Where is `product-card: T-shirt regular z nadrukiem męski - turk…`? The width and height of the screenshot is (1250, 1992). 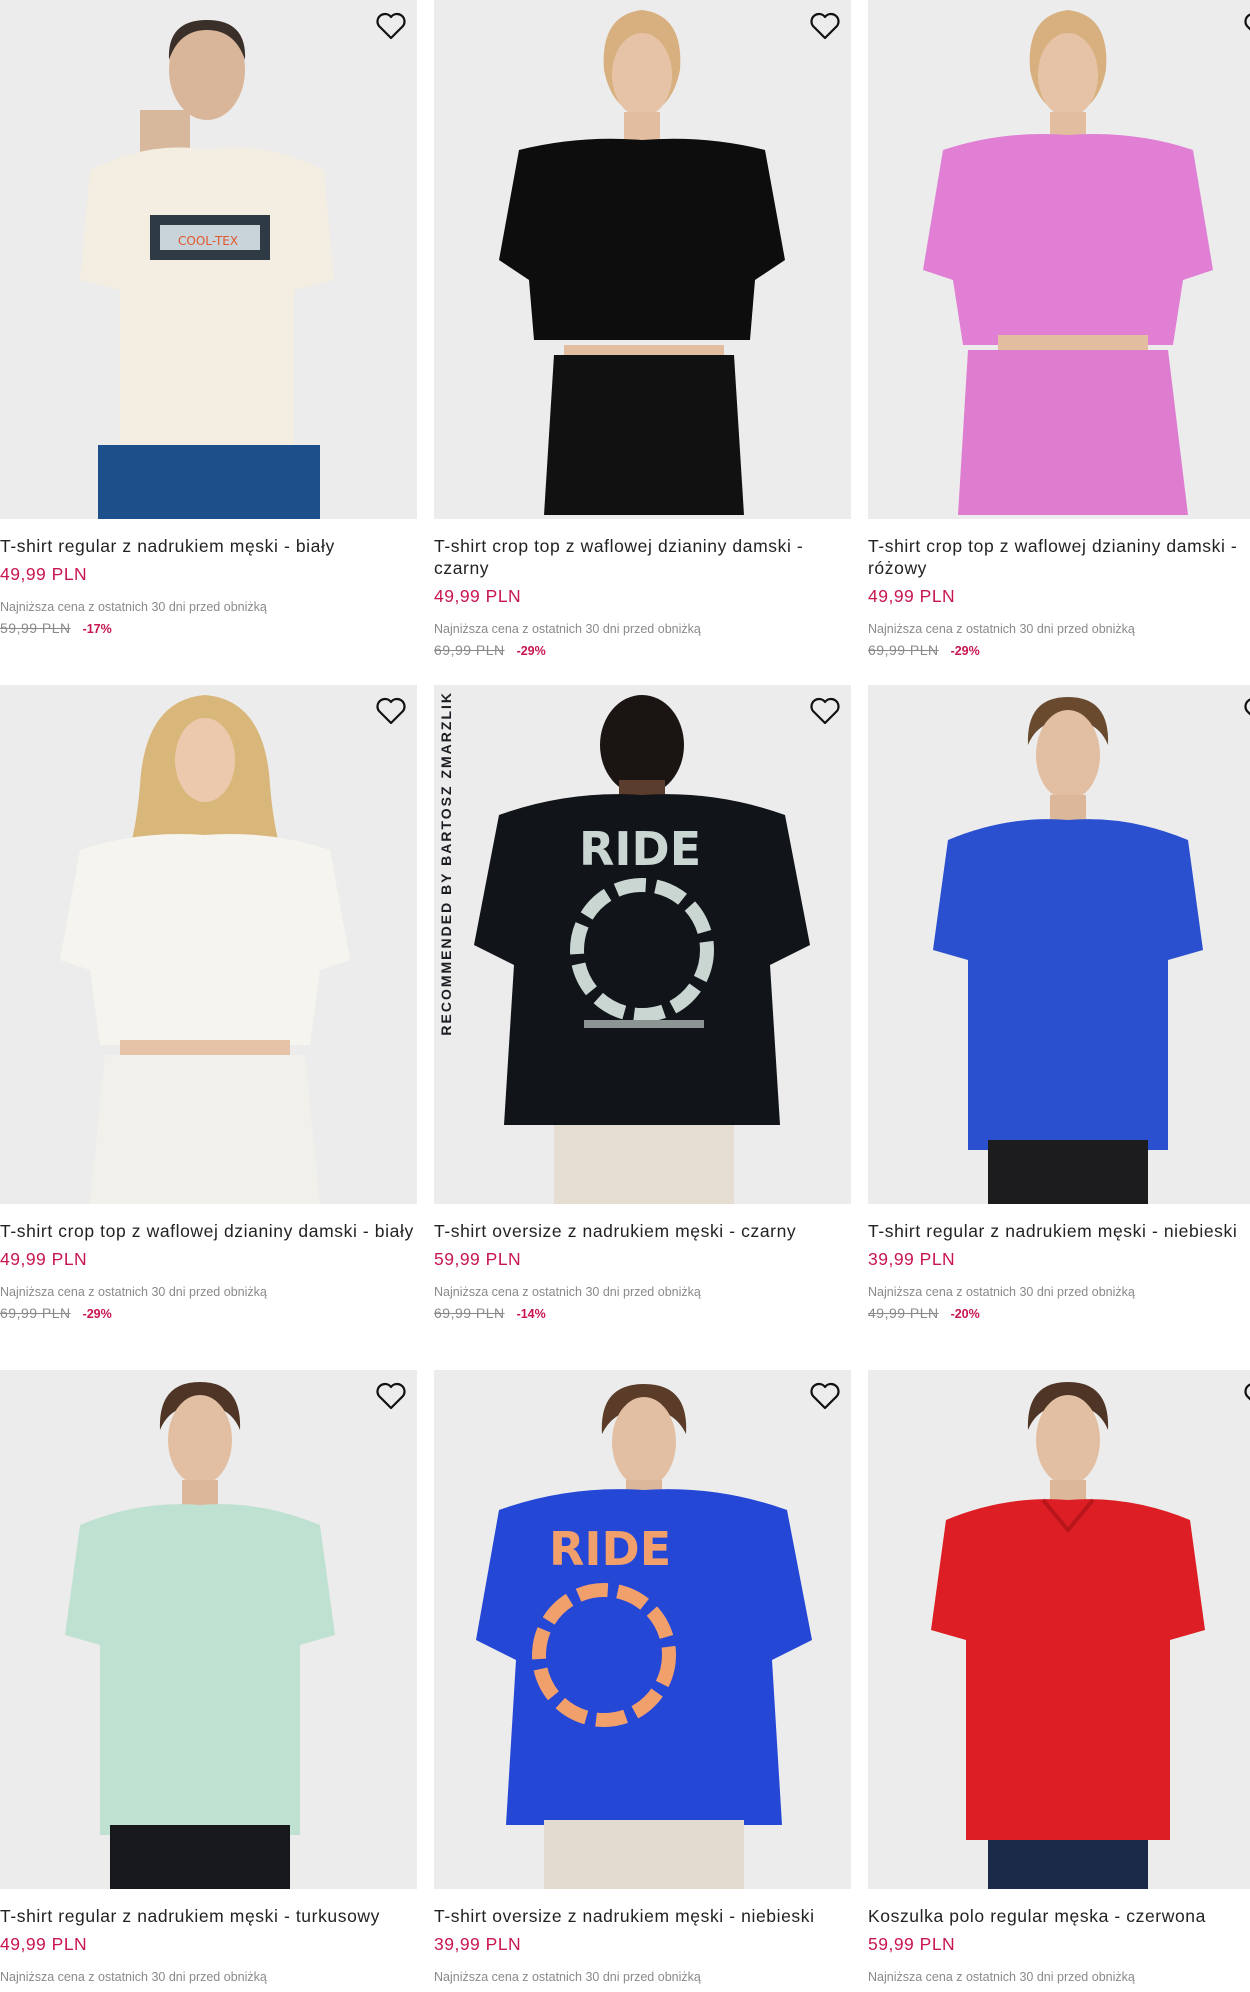 product-card: T-shirt regular z nadrukiem męski - turk… is located at coordinates (208, 1677).